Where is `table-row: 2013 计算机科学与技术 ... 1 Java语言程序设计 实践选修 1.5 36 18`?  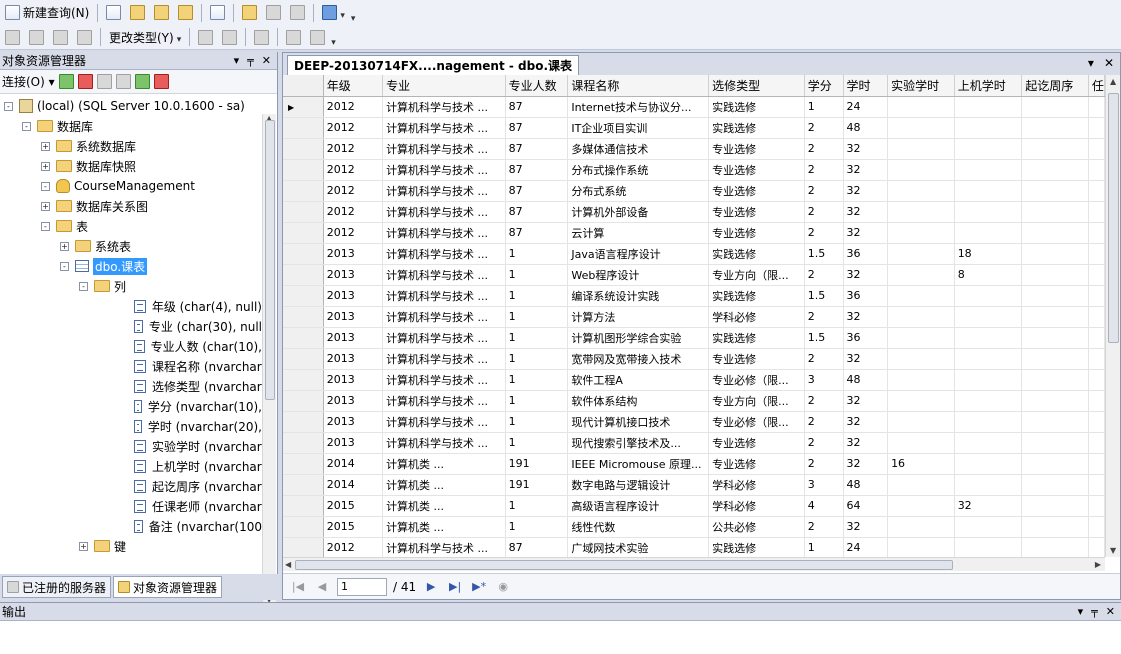
table-row: 2013 计算机科学与技术 ... 1 Java语言程序设计 实践选修 1.5 36 18 is located at coordinates (694, 254).